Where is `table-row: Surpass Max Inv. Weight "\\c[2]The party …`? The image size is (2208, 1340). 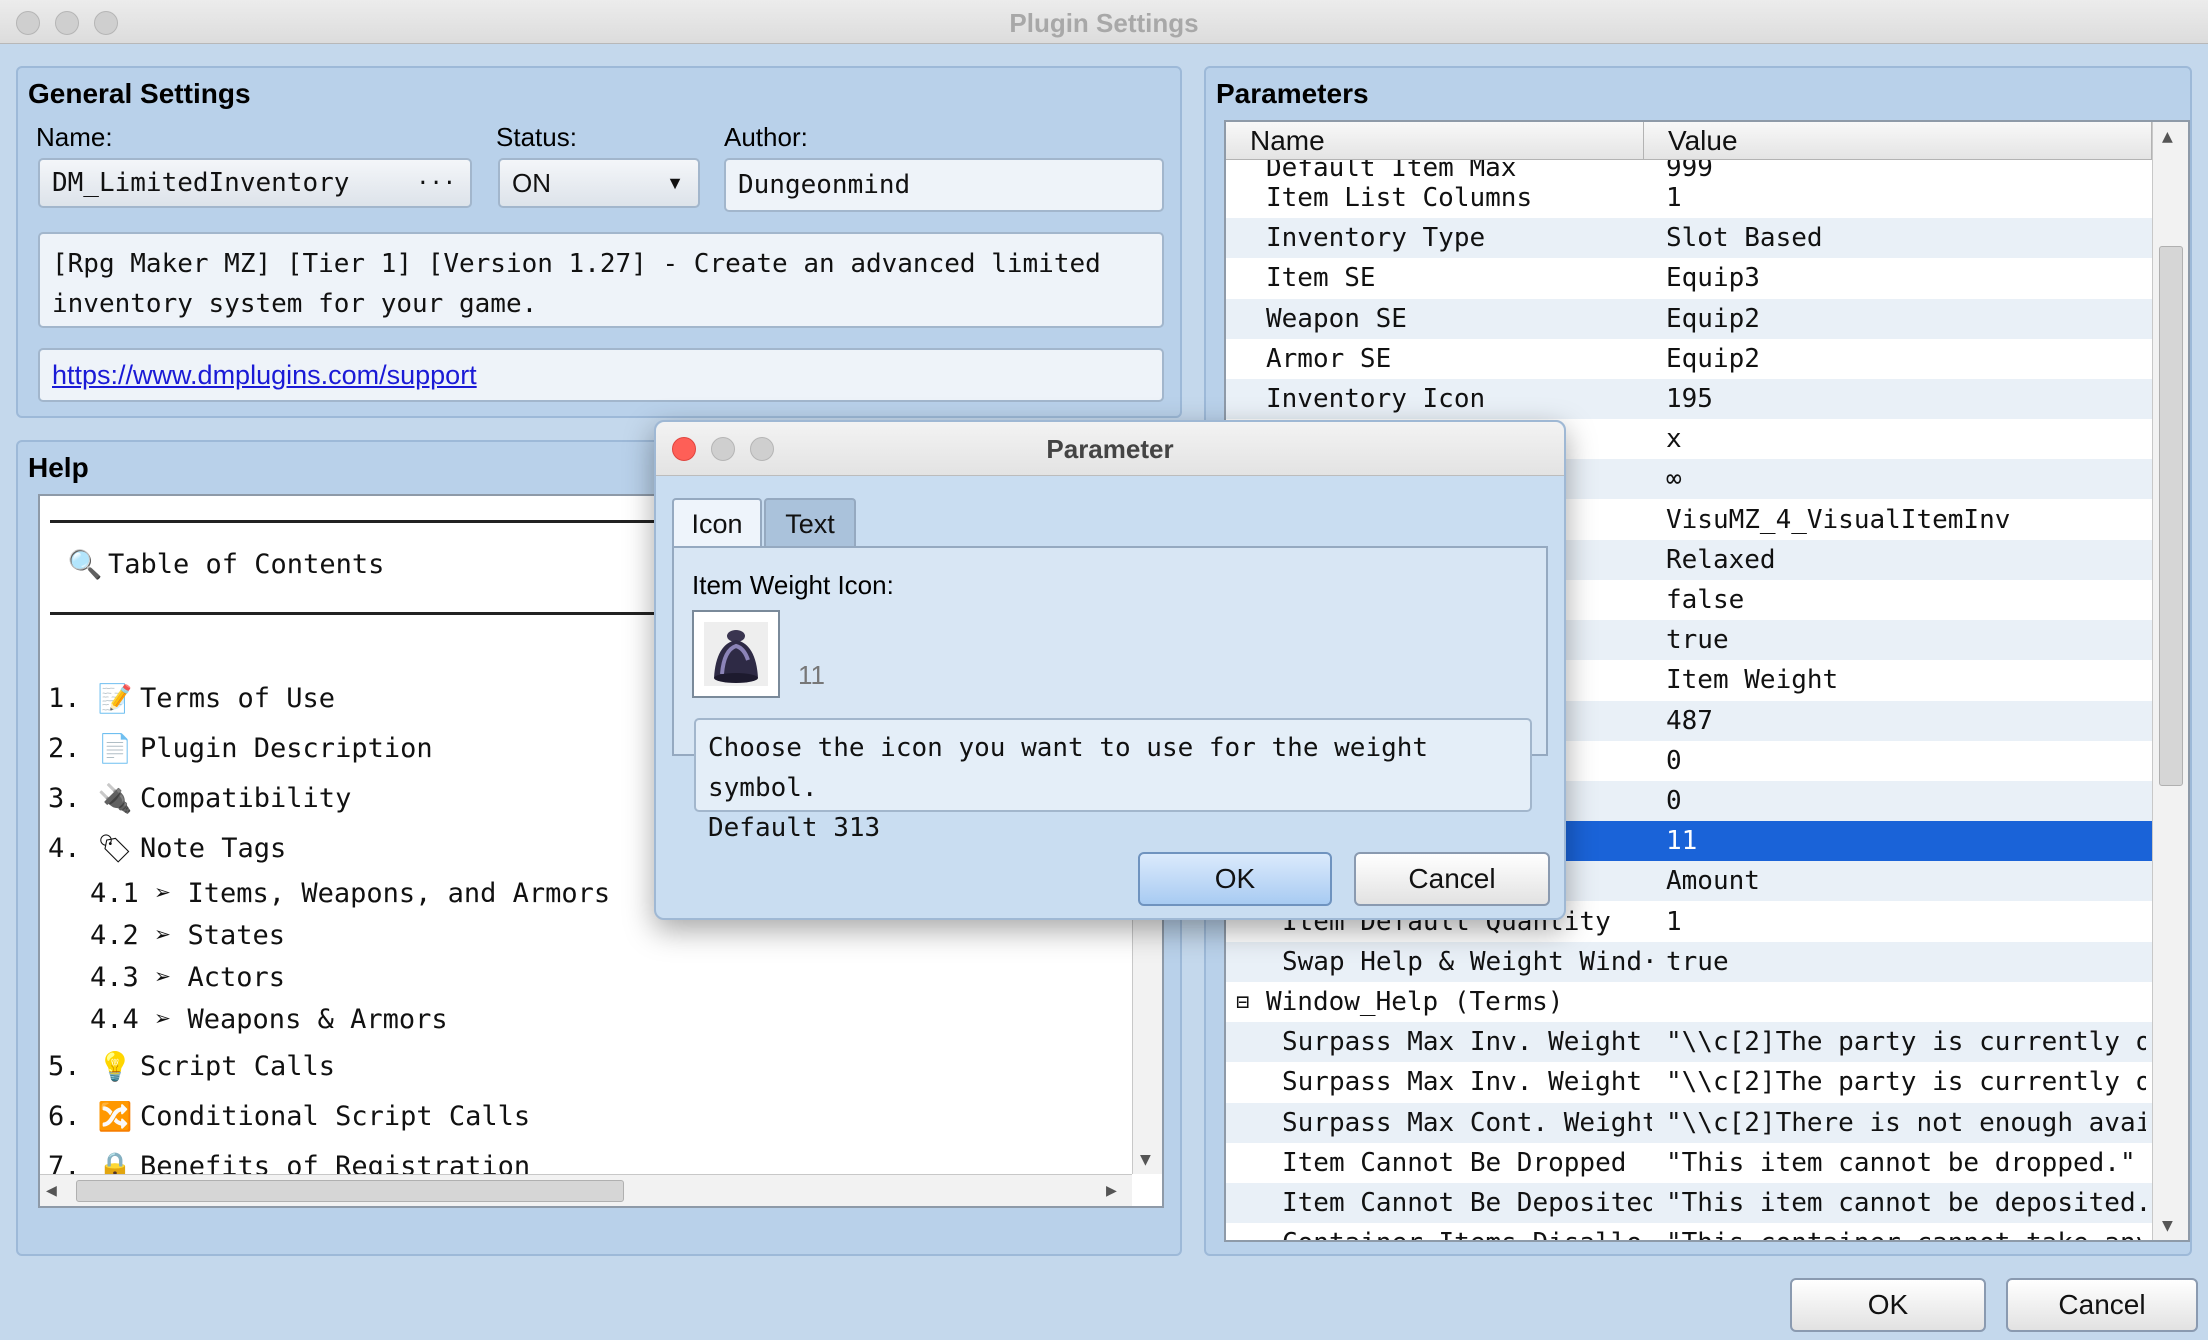
table-row: Surpass Max Inv. Weight "\\c[2]The party … is located at coordinates (1689, 1042).